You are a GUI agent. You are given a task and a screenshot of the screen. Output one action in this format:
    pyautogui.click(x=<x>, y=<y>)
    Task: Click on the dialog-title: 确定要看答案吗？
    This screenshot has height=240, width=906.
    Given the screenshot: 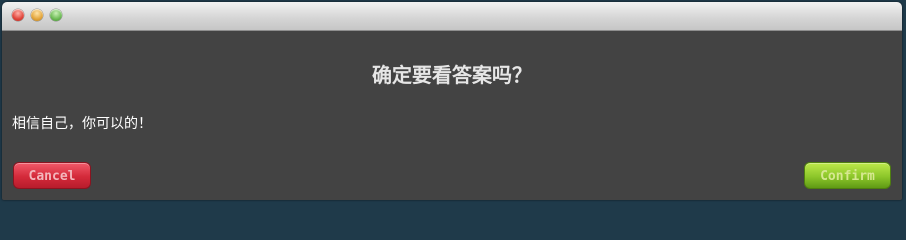 What is the action you would take?
    pyautogui.click(x=452, y=75)
    